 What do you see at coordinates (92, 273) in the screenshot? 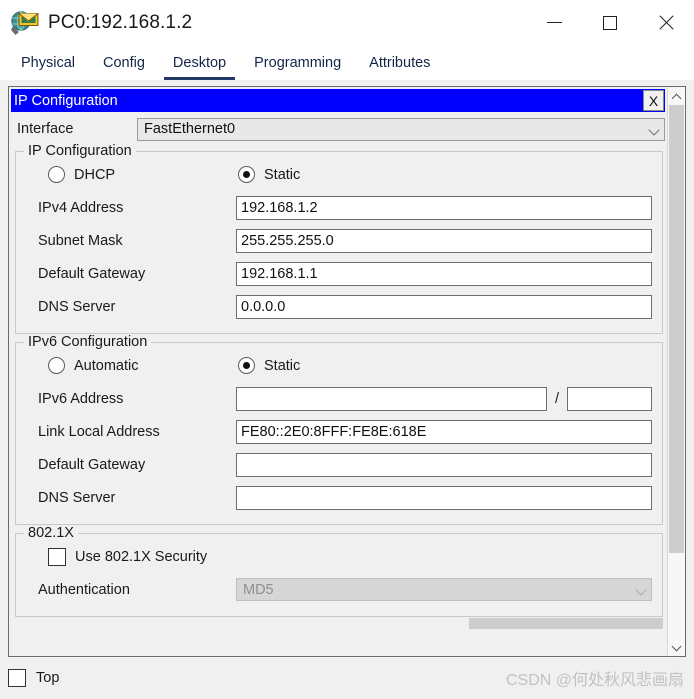
I see `ipv4-gateway-label: Default Gateway` at bounding box center [92, 273].